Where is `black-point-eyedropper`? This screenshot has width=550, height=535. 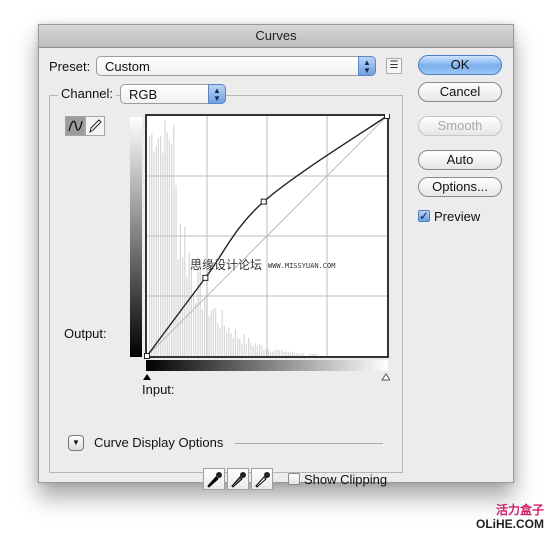 black-point-eyedropper is located at coordinates (214, 479).